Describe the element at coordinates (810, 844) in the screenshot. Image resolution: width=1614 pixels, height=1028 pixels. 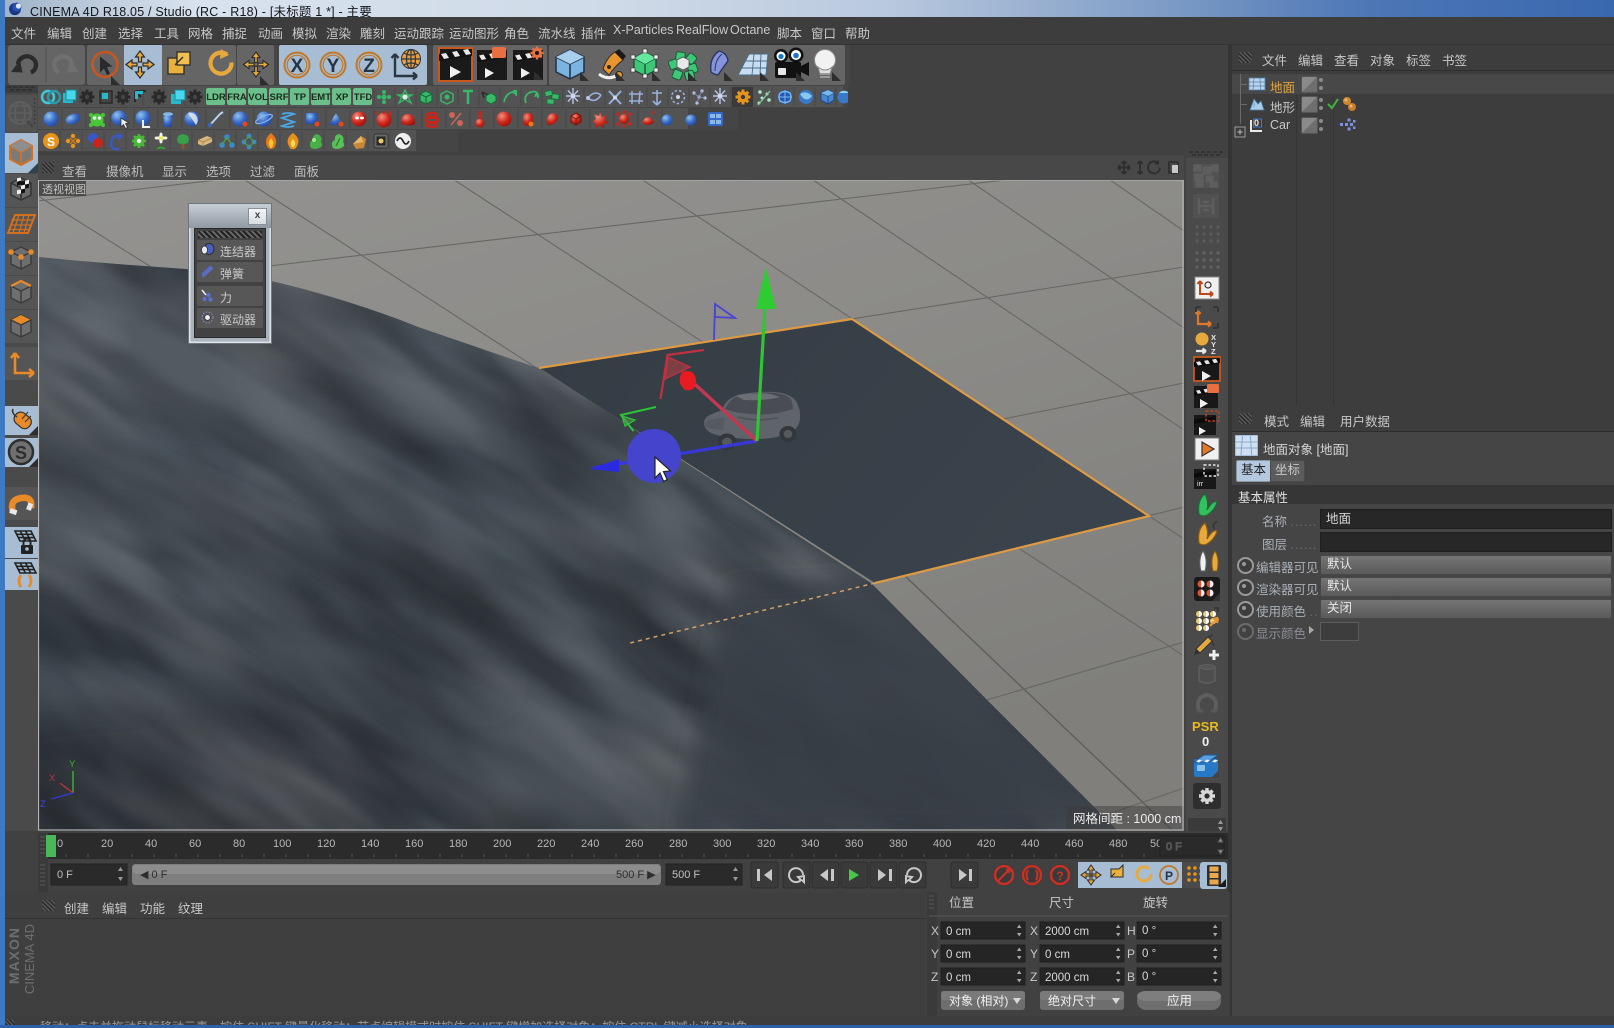
I see `svg-text: 340` at that location.